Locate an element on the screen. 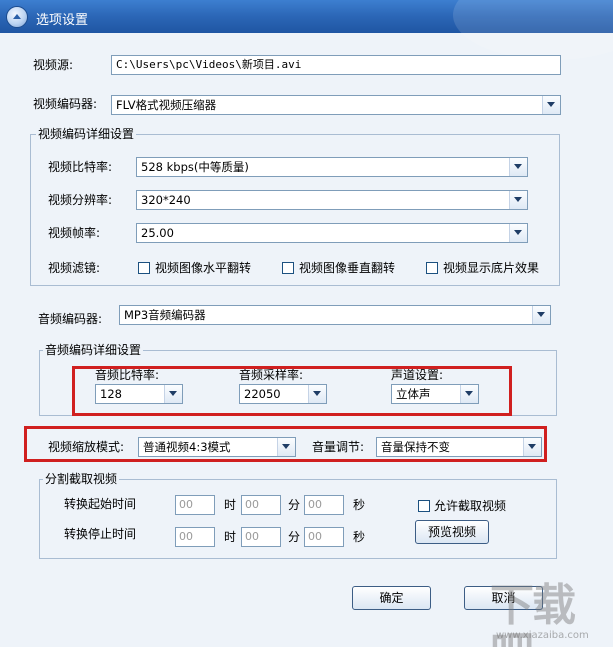  vflip-checkbox is located at coordinates (288, 268).